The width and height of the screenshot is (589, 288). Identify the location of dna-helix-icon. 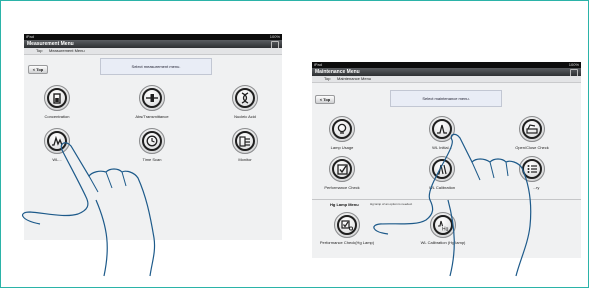
(245, 98).